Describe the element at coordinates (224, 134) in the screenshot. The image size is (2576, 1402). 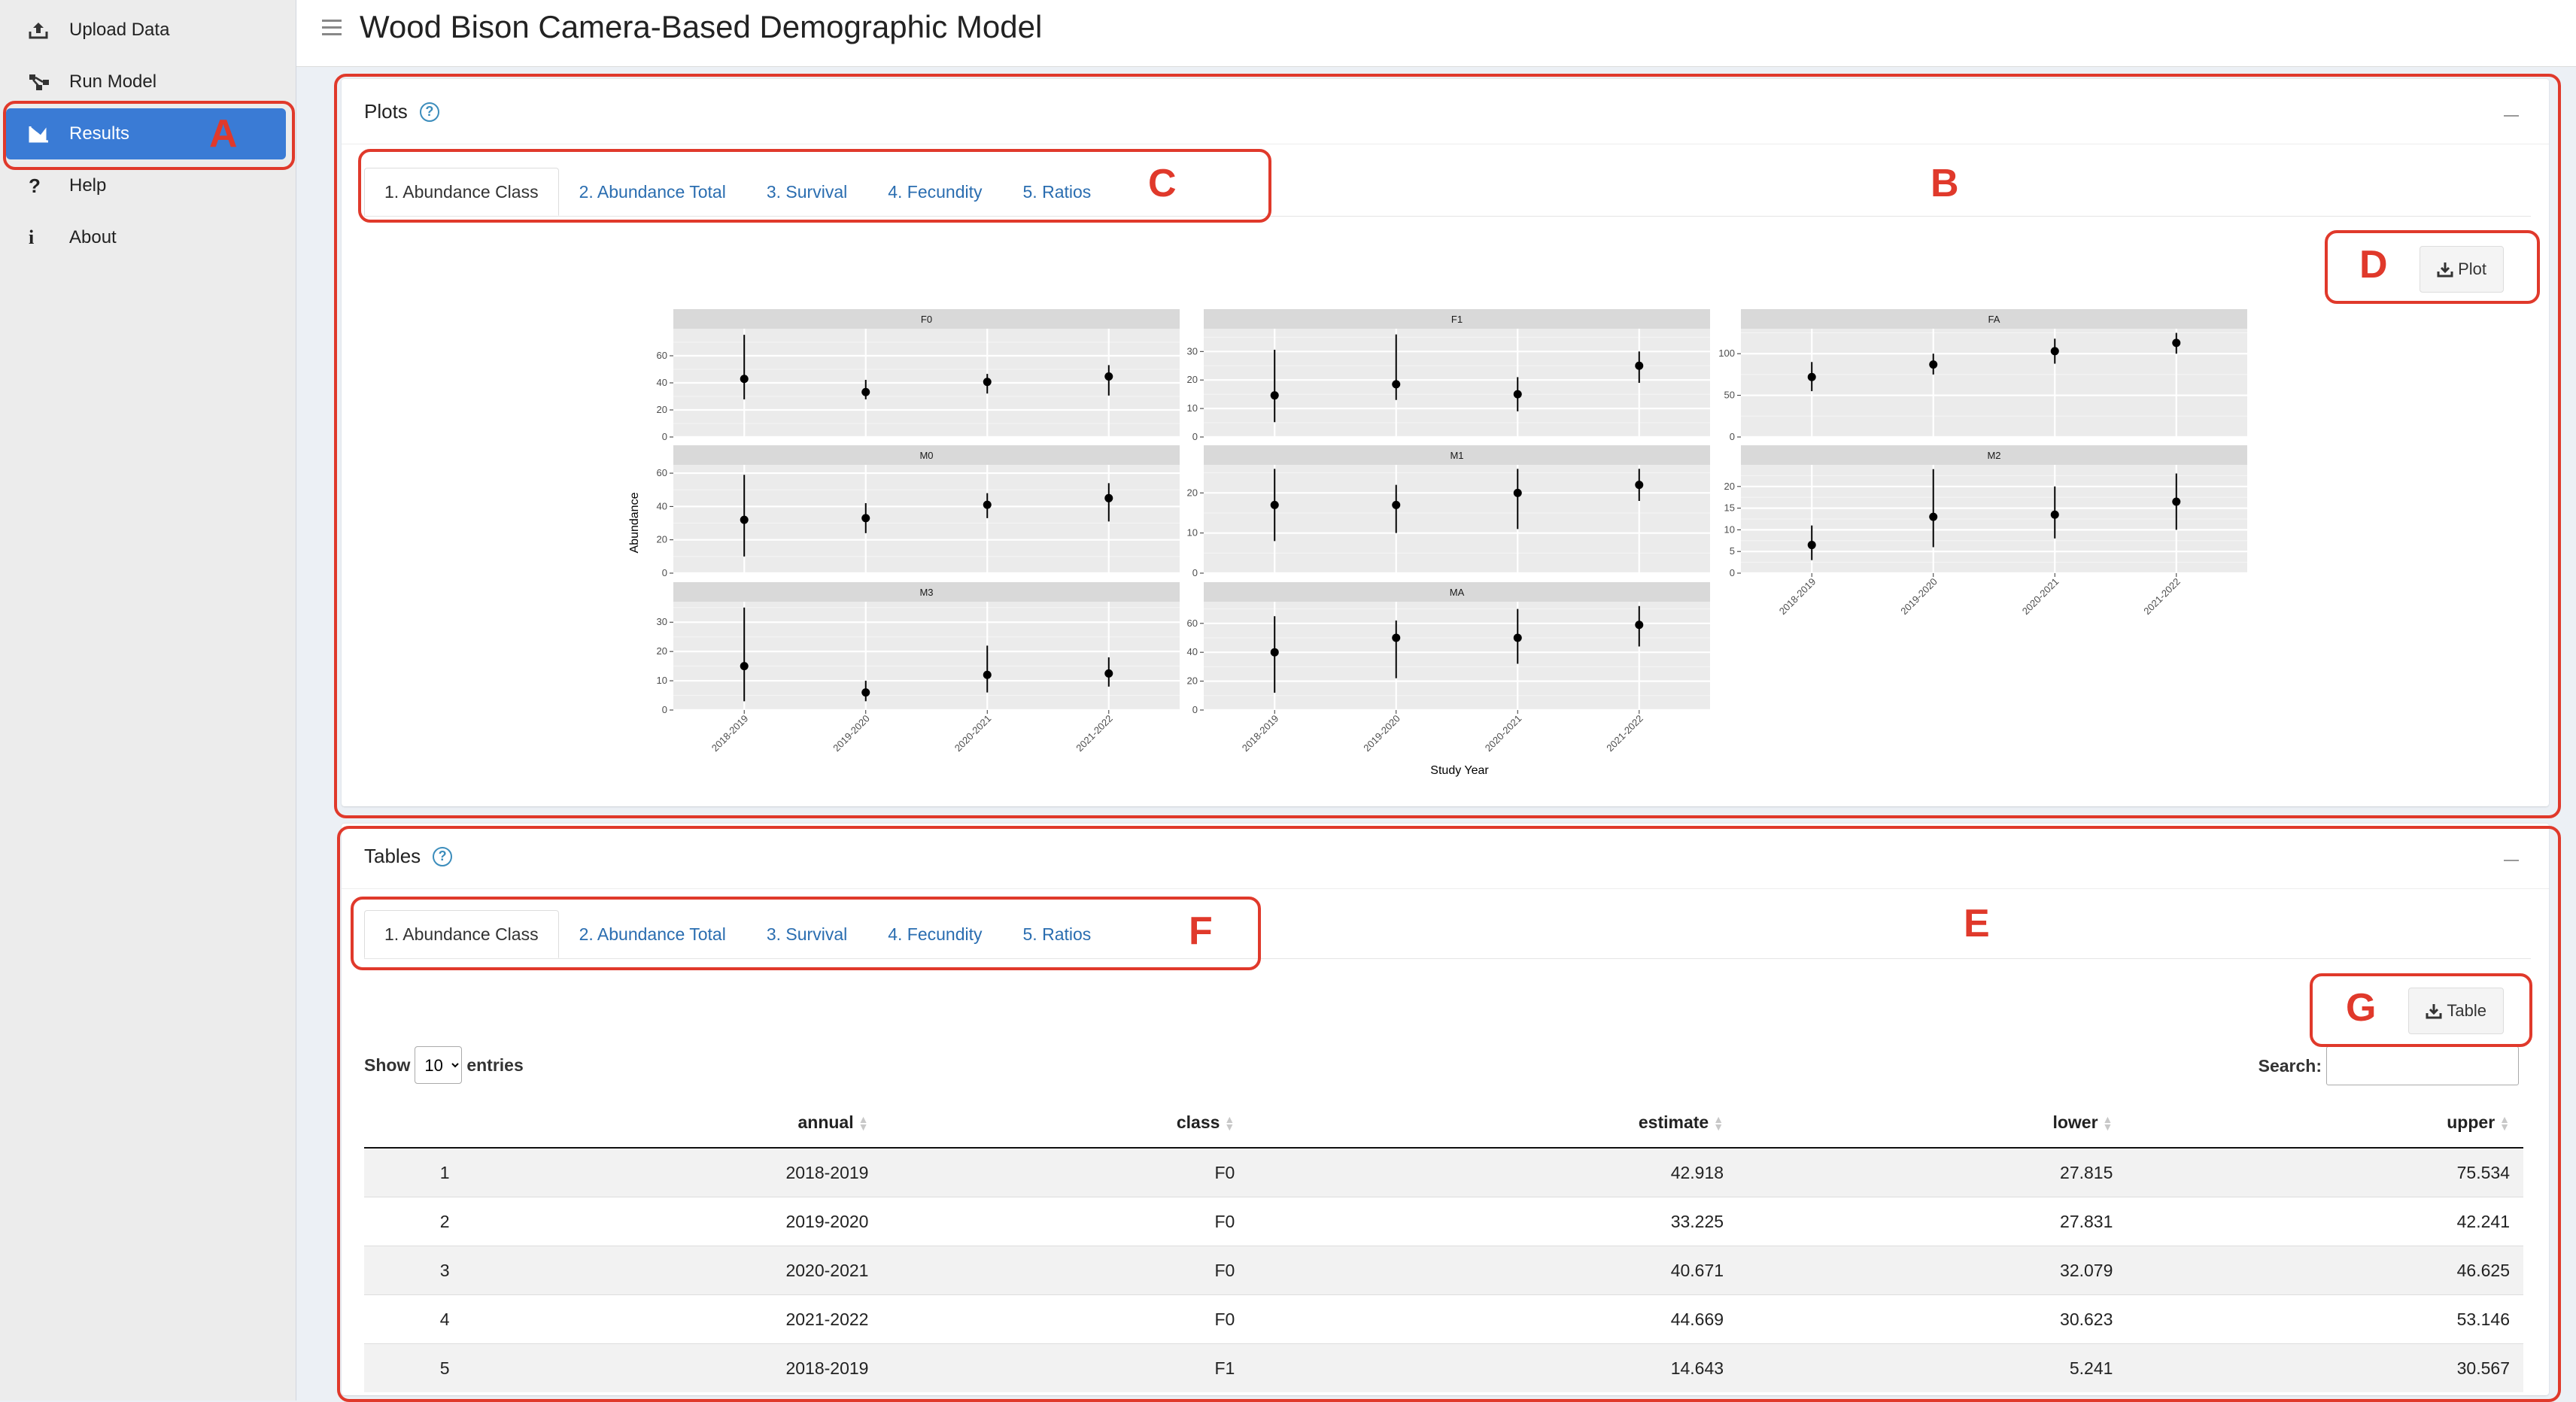
I see `annotation-label-a: A` at that location.